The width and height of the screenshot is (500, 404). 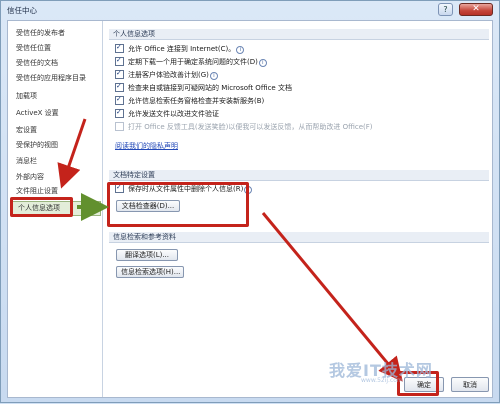 I want to click on window-title: 信任中心, so click(x=22, y=10).